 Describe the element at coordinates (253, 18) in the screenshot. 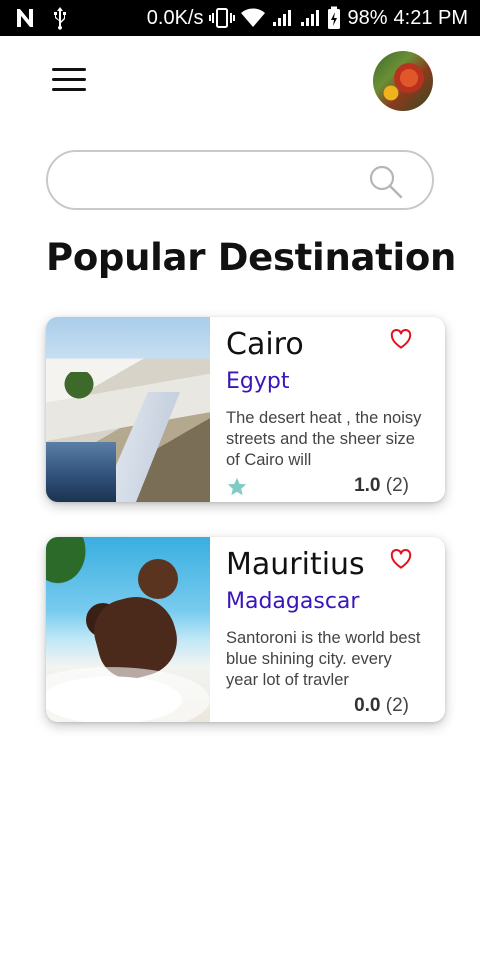

I see `wifi-icon` at that location.